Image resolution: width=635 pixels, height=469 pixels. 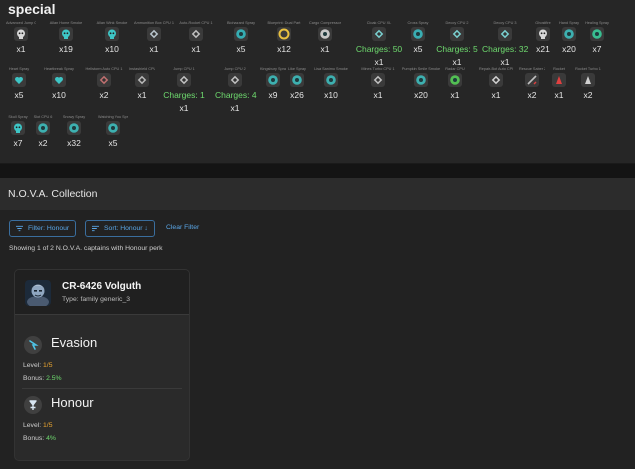 What do you see at coordinates (184, 69) in the screenshot?
I see `item-name: Jump CPU 1` at bounding box center [184, 69].